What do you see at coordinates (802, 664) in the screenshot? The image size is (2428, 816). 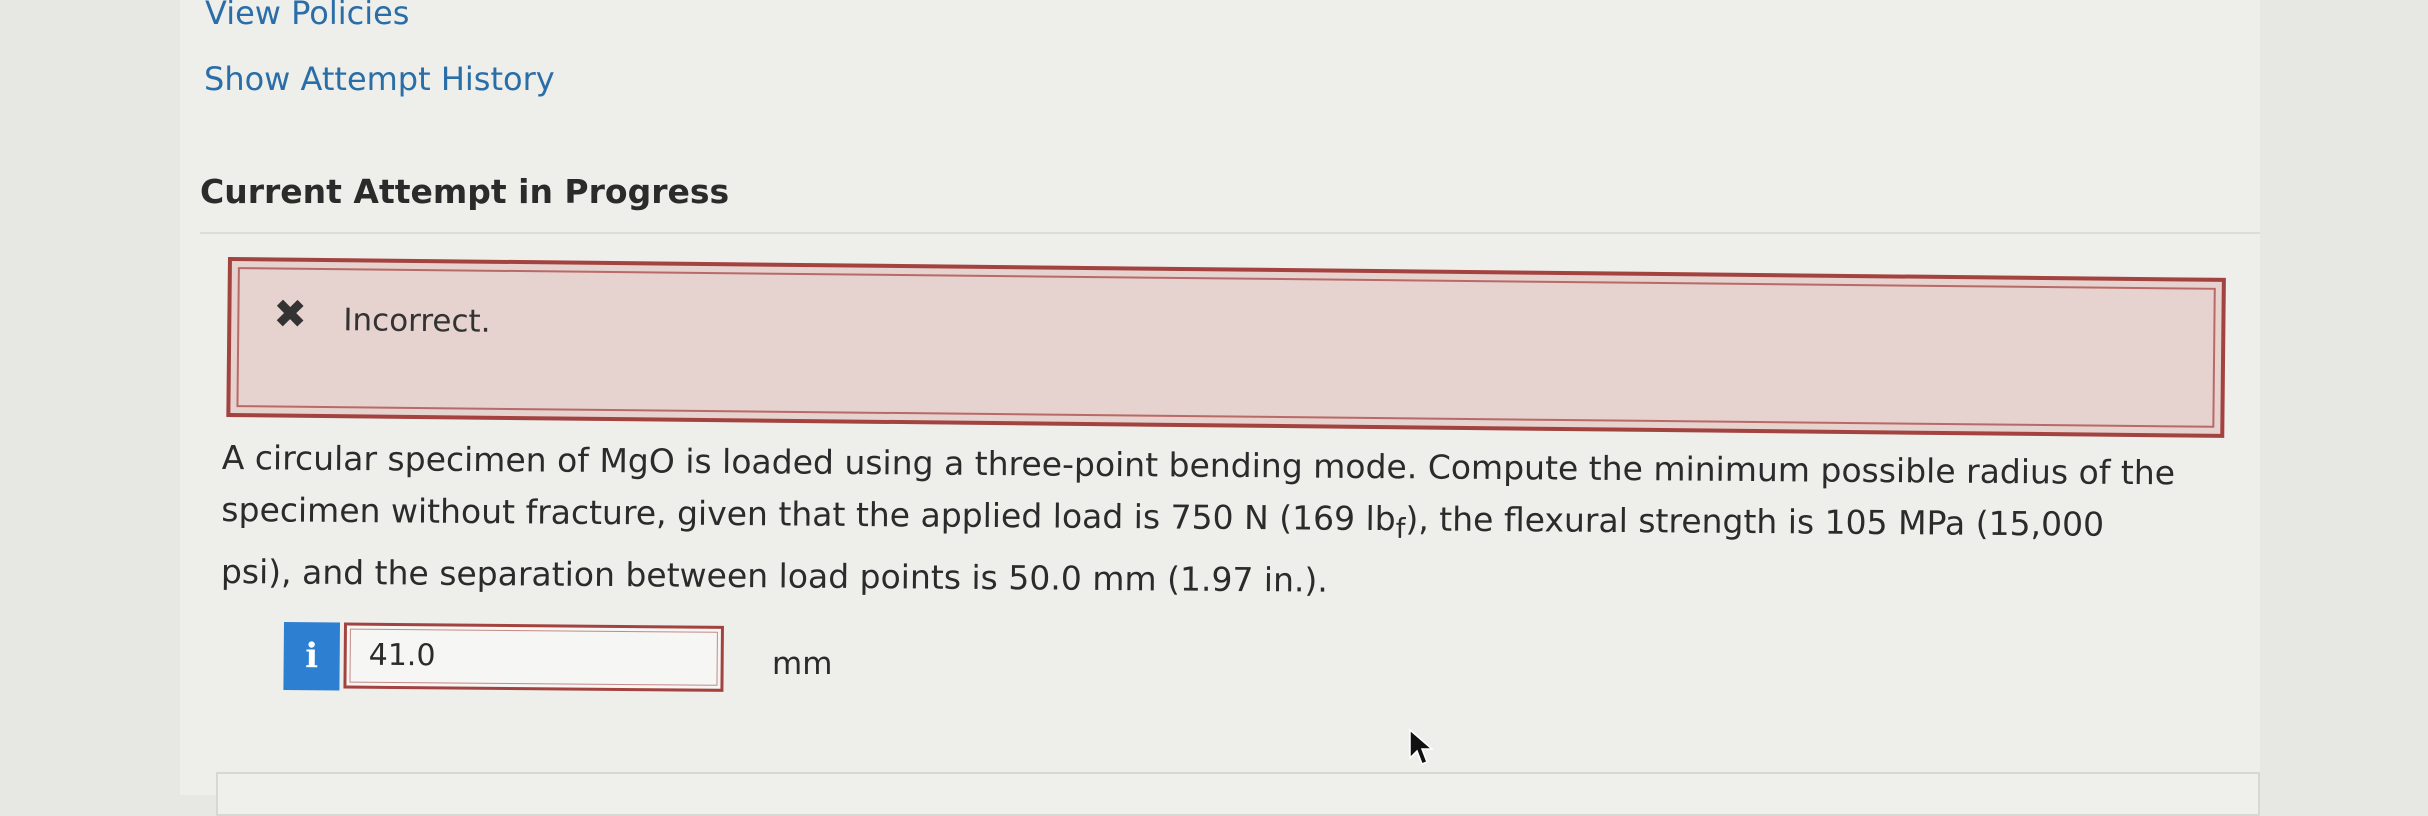 I see `unit-label: mm` at bounding box center [802, 664].